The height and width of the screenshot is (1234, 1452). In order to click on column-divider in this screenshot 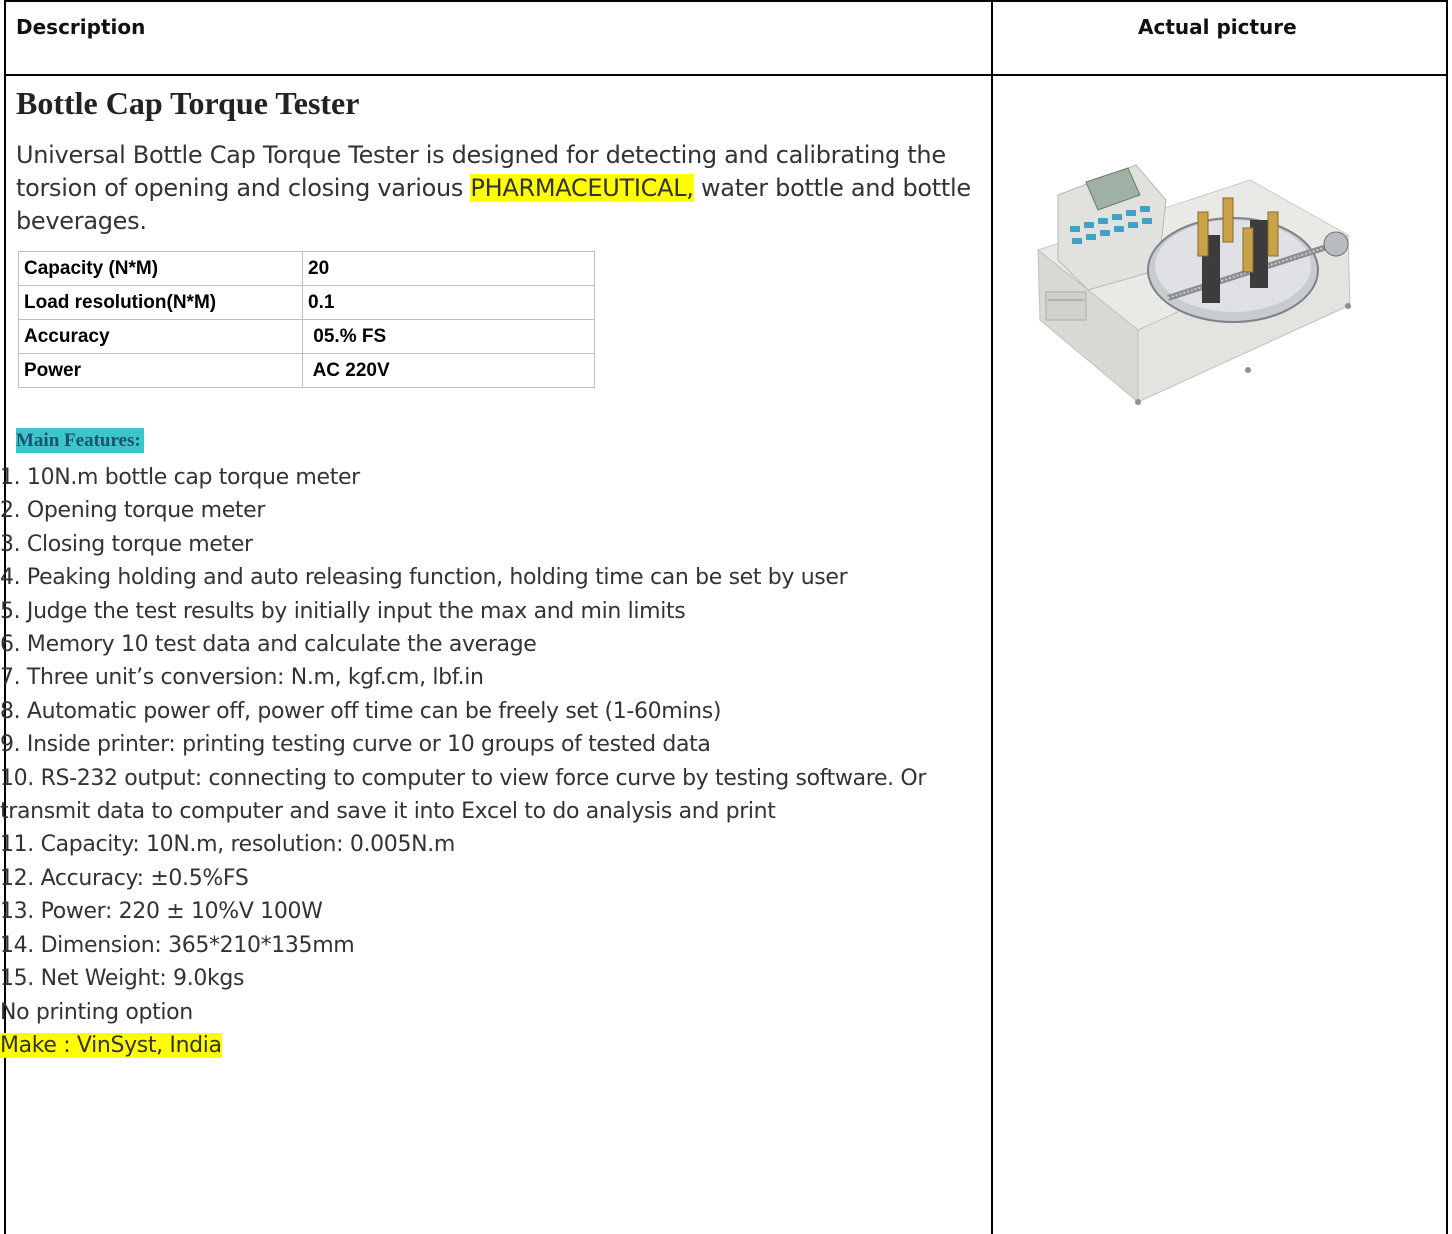, I will do `click(992, 618)`.